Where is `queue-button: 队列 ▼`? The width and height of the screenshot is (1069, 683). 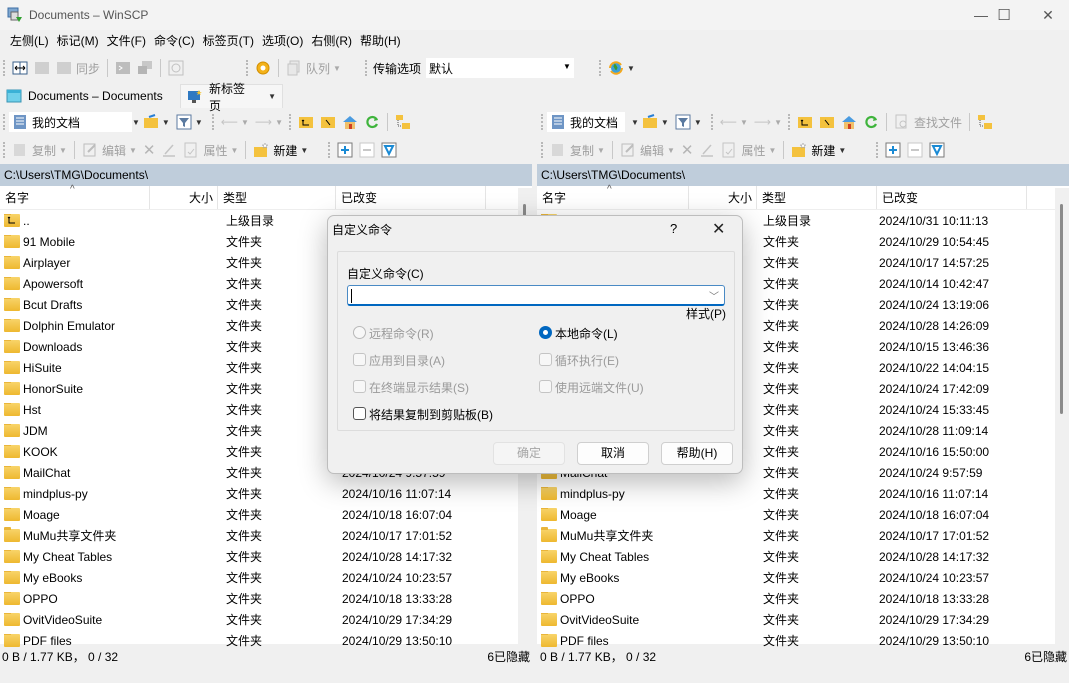 queue-button: 队列 ▼ is located at coordinates (313, 68).